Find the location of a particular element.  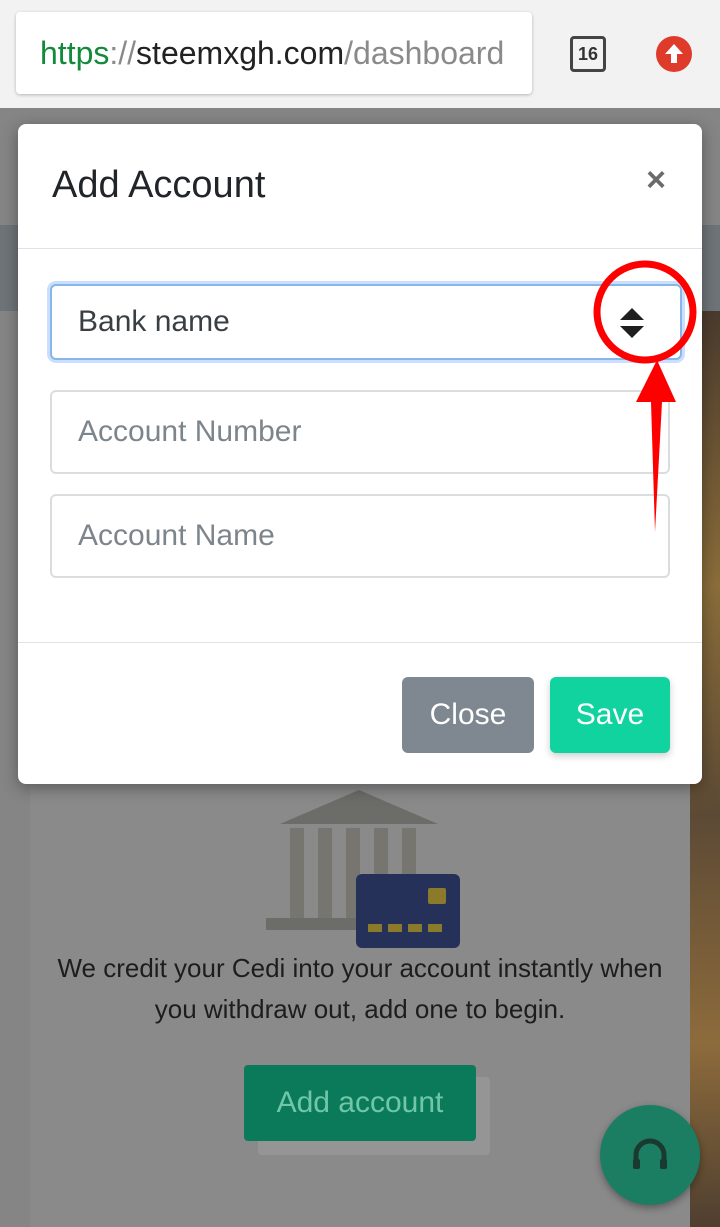

modal-footer-divider is located at coordinates (360, 642).